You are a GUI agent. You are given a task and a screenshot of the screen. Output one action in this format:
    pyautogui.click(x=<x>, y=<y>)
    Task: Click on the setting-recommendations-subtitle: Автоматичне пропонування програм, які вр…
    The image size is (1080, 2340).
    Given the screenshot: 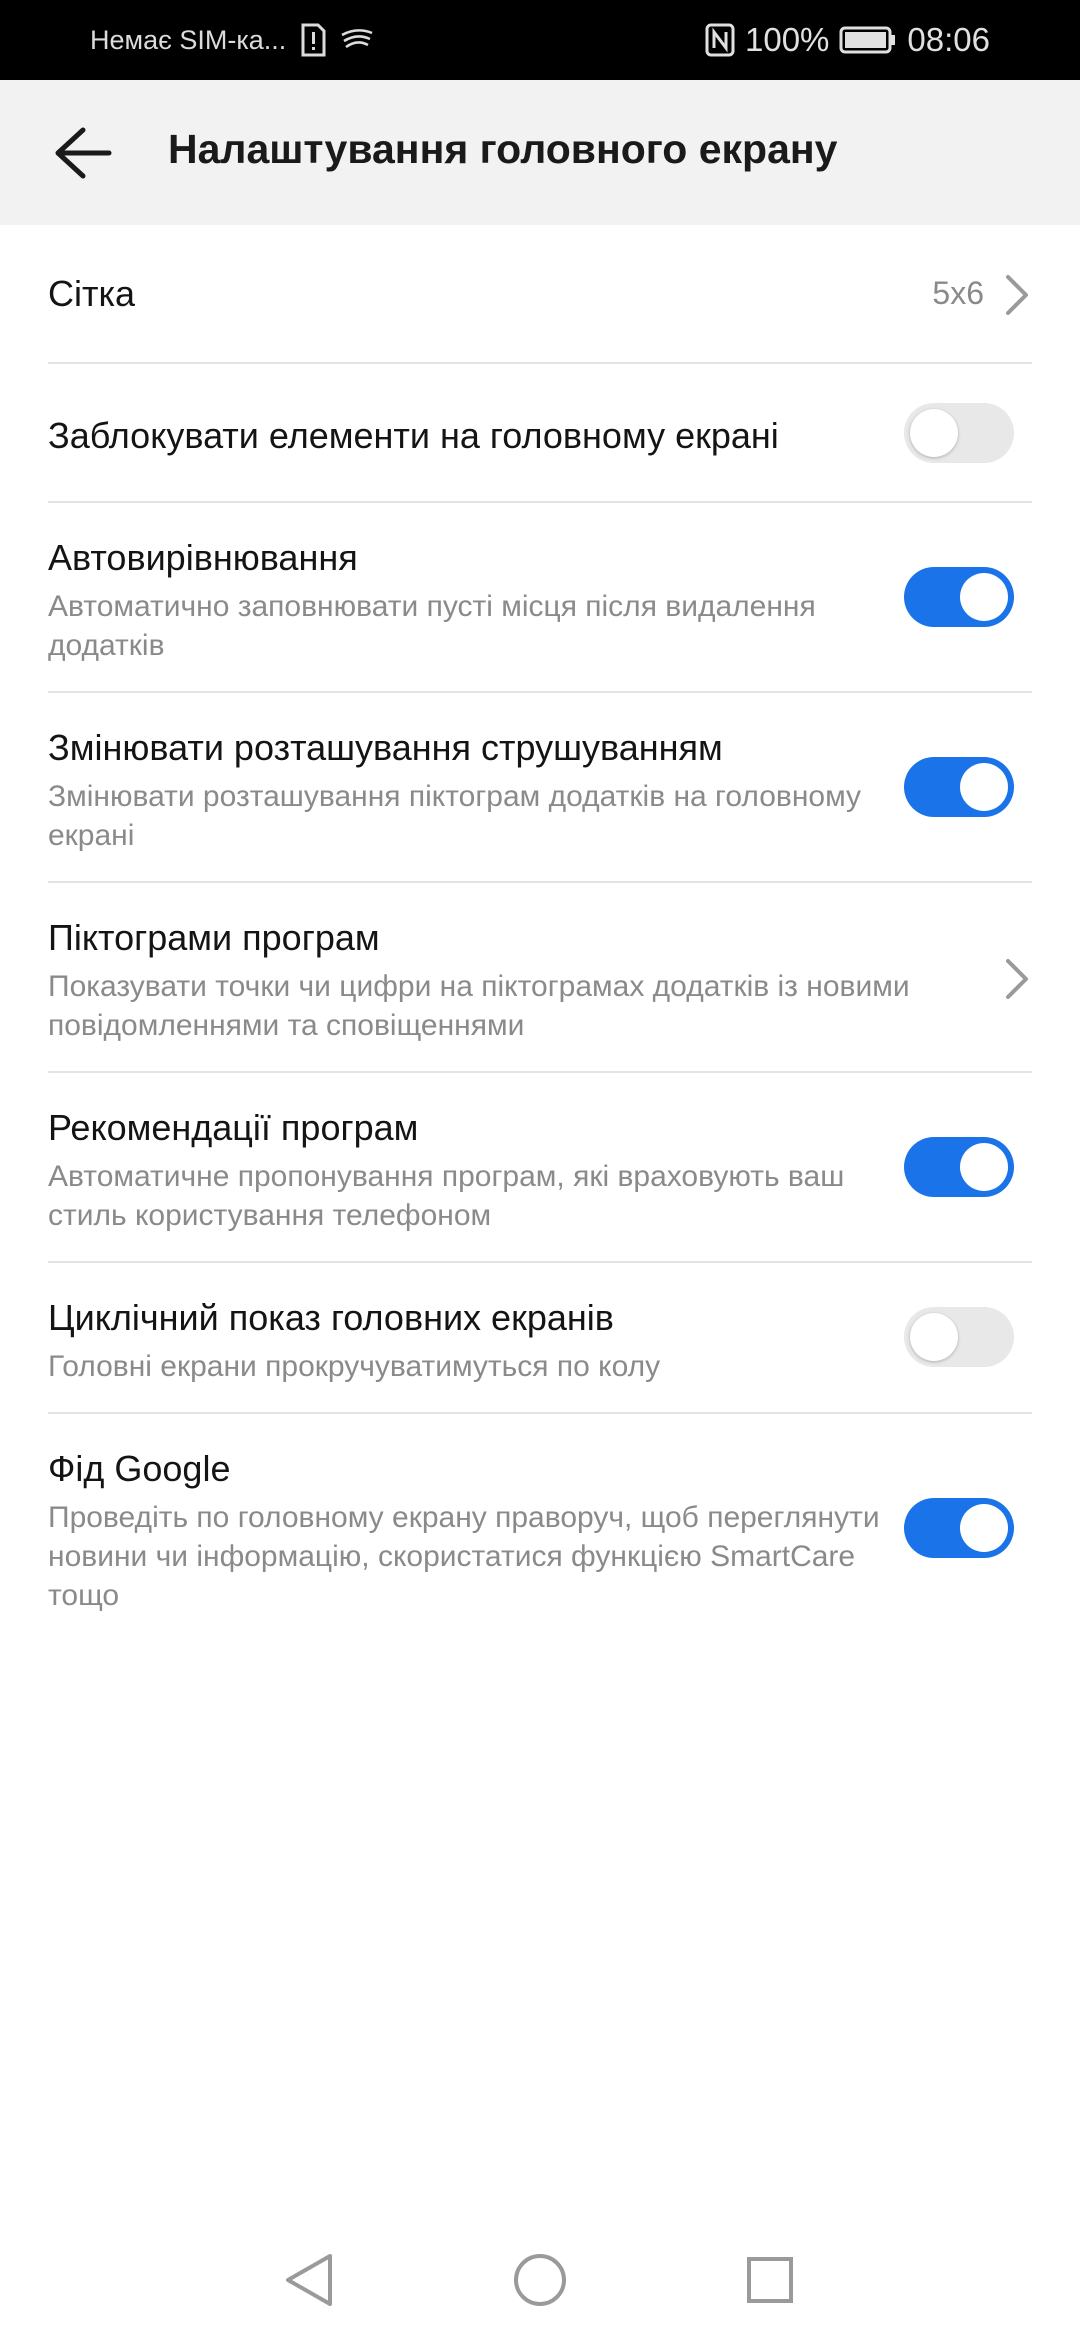 What is the action you would take?
    pyautogui.click(x=446, y=1196)
    